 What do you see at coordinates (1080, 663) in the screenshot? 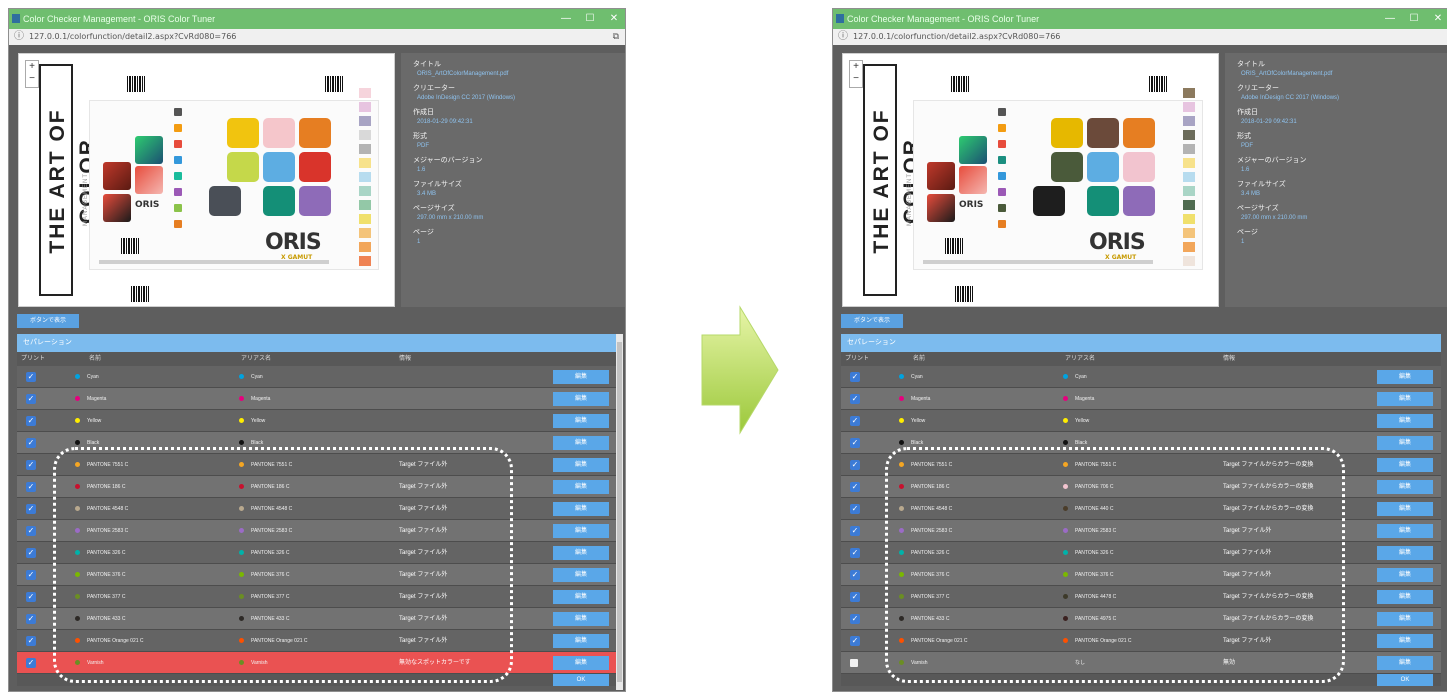
I see `alias-name: なし` at bounding box center [1080, 663].